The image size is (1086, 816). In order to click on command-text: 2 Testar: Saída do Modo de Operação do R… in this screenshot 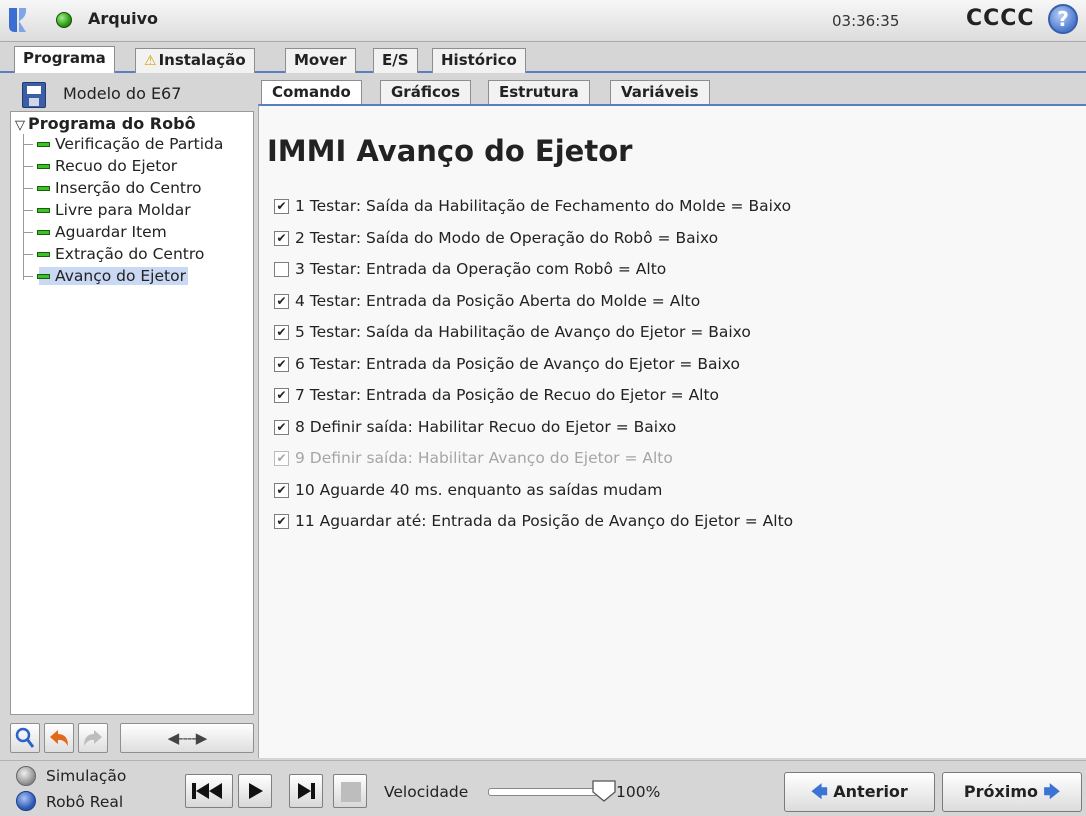, I will do `click(507, 237)`.